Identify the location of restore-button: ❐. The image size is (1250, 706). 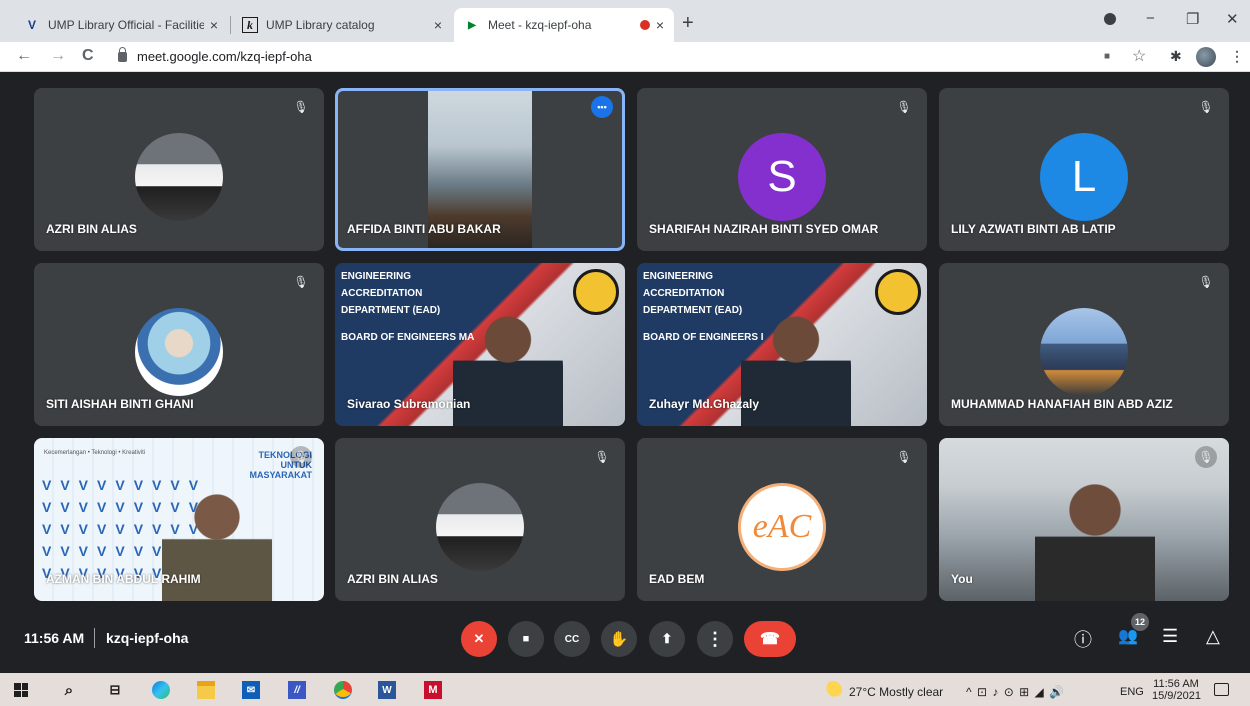
(1192, 19).